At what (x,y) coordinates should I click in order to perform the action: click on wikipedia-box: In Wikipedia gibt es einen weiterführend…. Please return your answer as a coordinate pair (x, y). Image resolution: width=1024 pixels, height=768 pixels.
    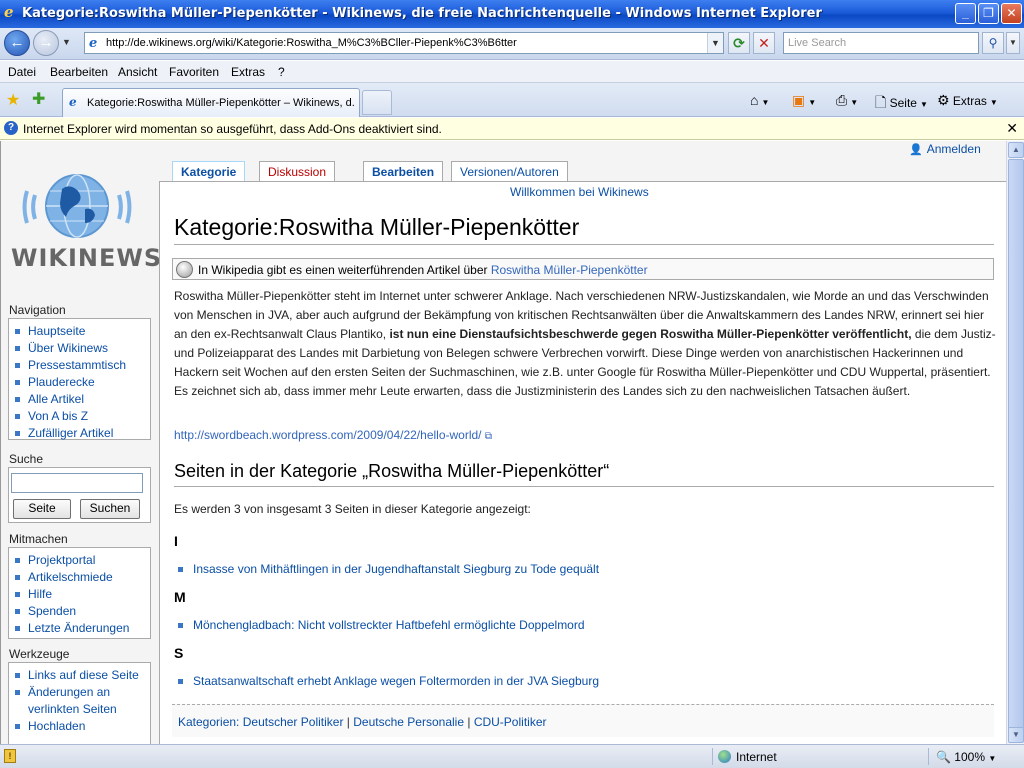
    Looking at the image, I should click on (583, 269).